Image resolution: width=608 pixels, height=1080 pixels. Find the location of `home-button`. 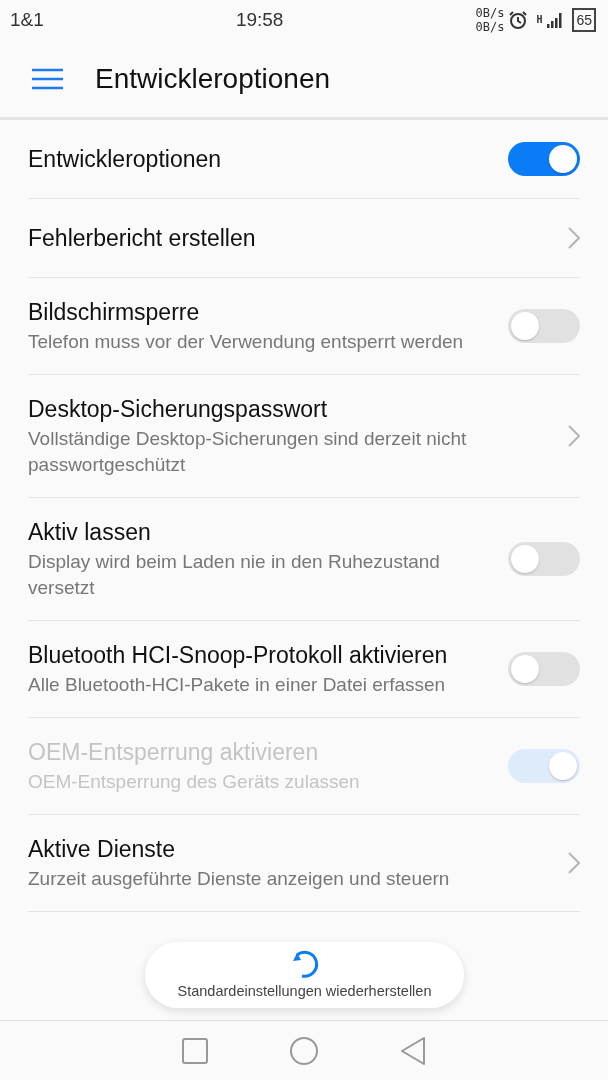

home-button is located at coordinates (304, 1050).